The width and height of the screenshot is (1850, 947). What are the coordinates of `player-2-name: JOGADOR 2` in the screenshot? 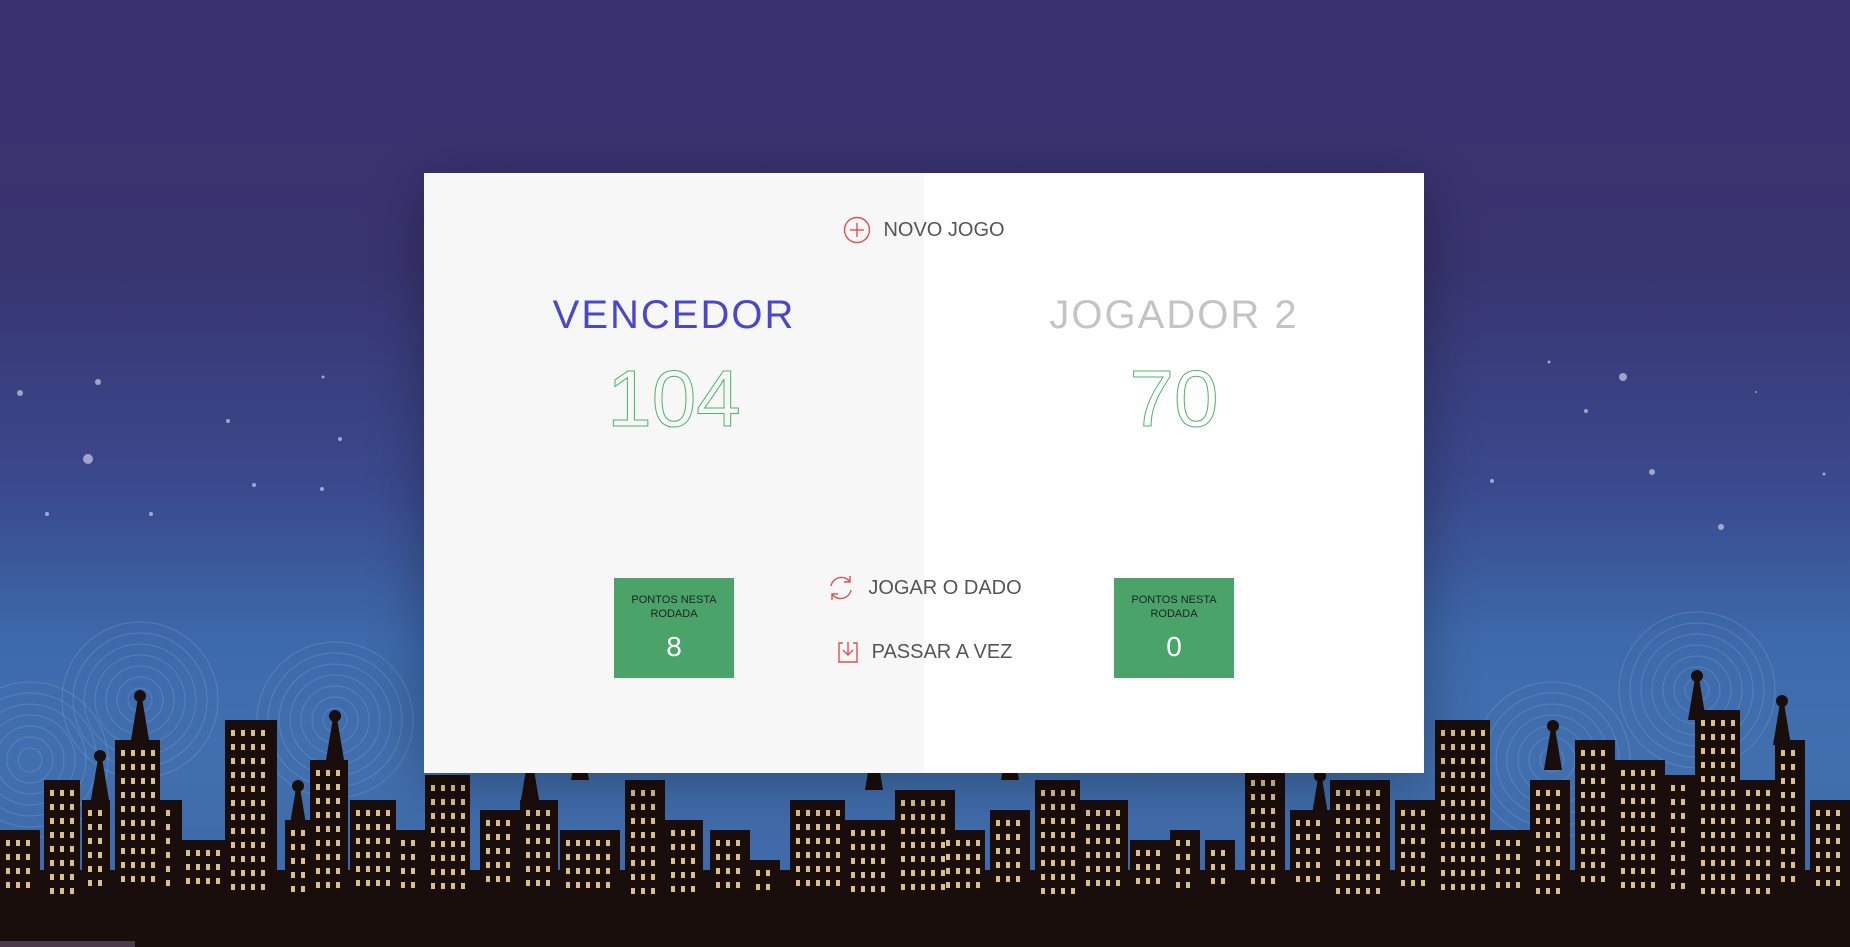 It's located at (1174, 315).